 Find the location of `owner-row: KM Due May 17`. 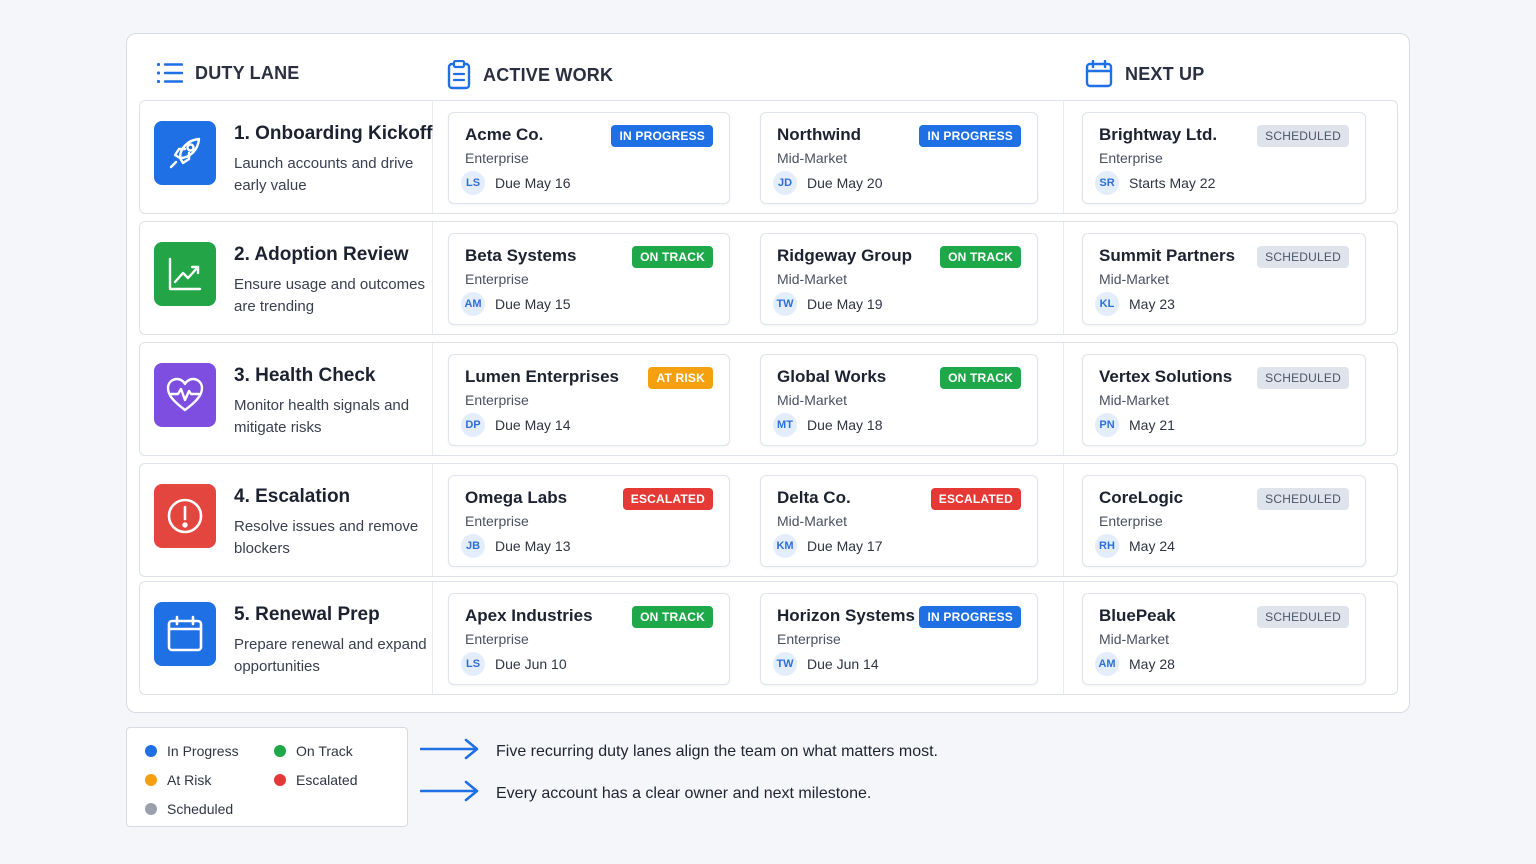

owner-row: KM Due May 17 is located at coordinates (827, 546).